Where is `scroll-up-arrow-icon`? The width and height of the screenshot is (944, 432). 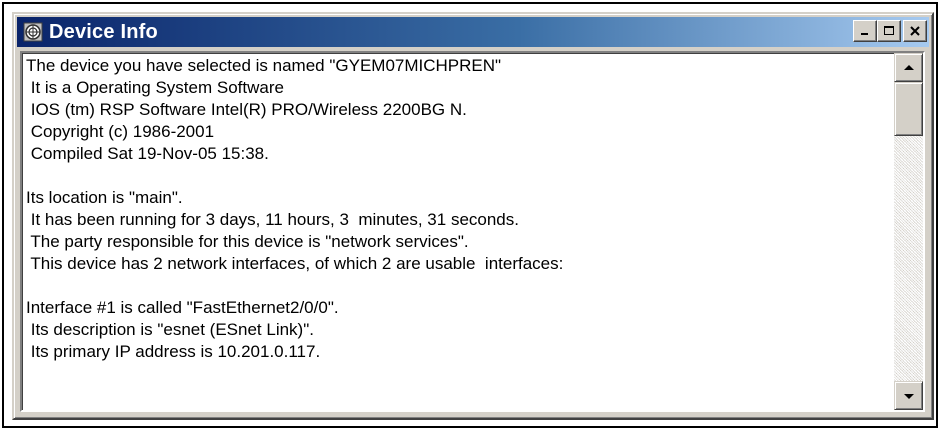
scroll-up-arrow-icon is located at coordinates (908, 67).